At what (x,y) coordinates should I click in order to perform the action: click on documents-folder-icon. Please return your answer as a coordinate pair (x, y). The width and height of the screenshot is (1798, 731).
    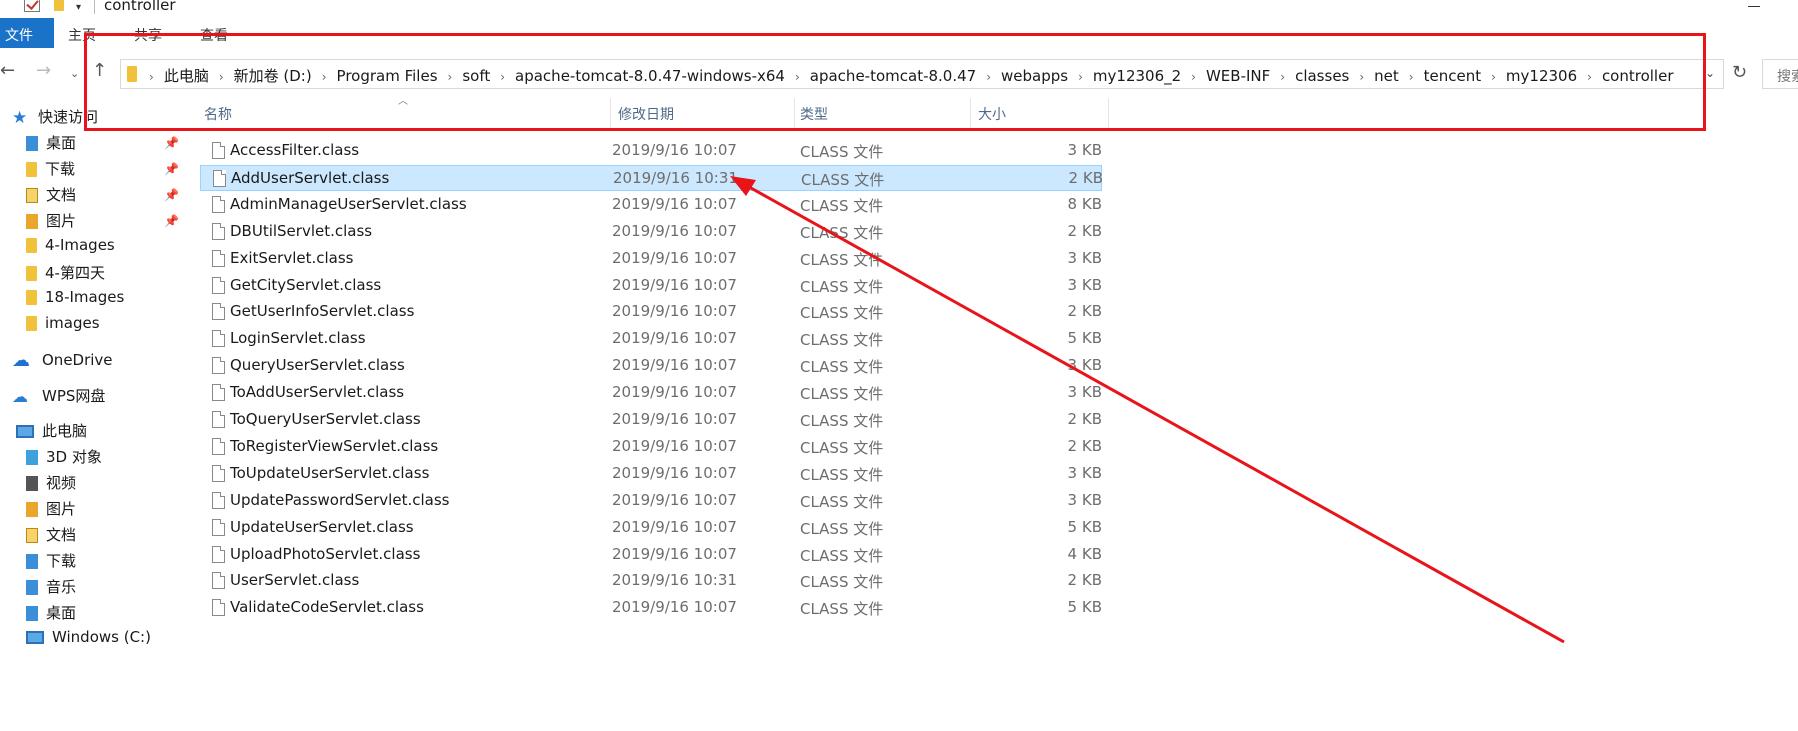
    Looking at the image, I should click on (32, 195).